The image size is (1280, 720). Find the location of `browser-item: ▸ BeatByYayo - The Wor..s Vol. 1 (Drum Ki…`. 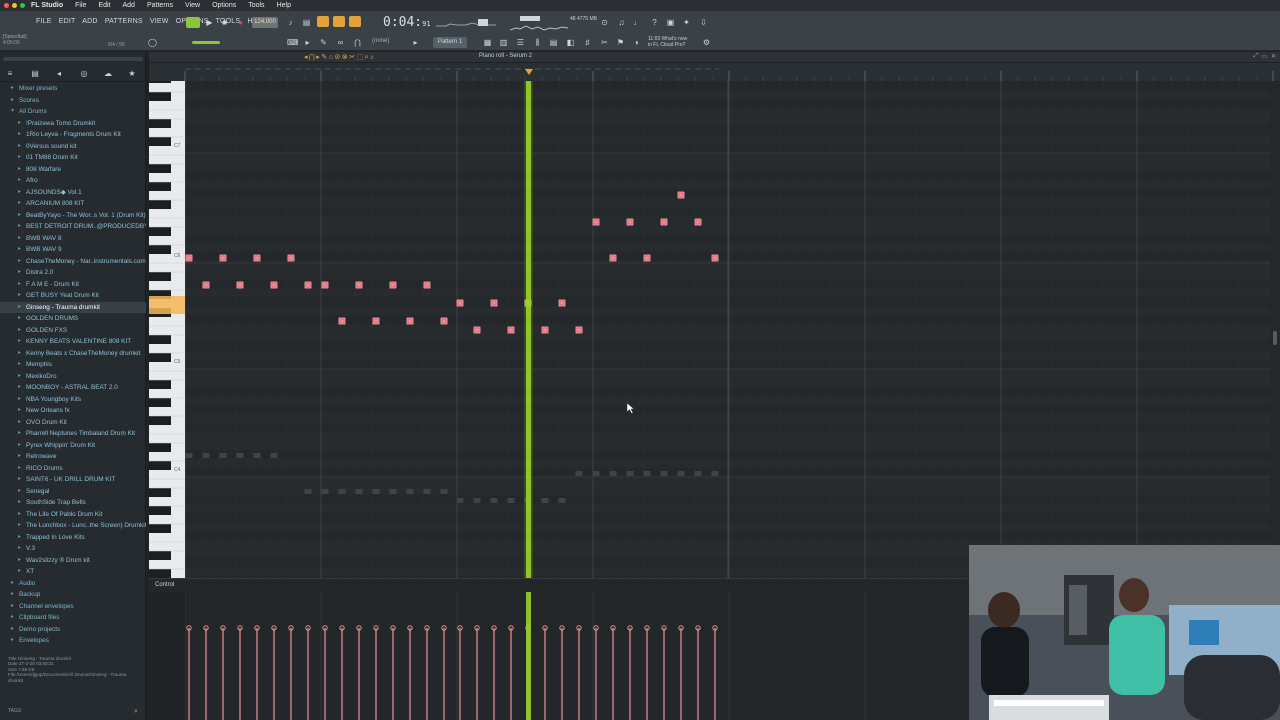

browser-item: ▸ BeatByYayo - The Wor..s Vol. 1 (Drum Ki… is located at coordinates (73, 216).